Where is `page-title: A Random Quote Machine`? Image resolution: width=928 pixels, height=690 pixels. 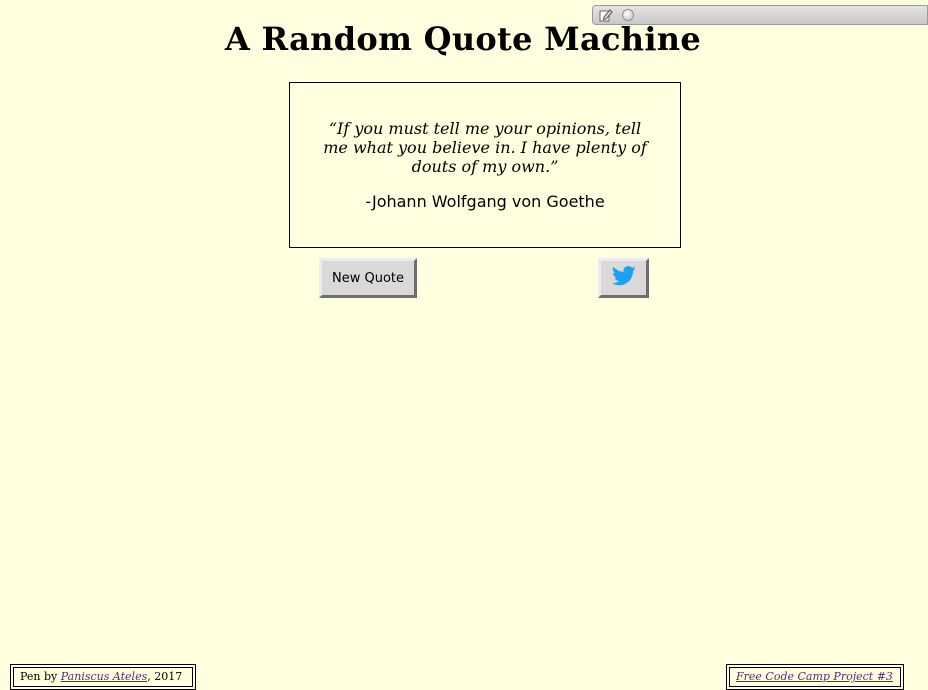
page-title: A Random Quote Machine is located at coordinates (463, 39).